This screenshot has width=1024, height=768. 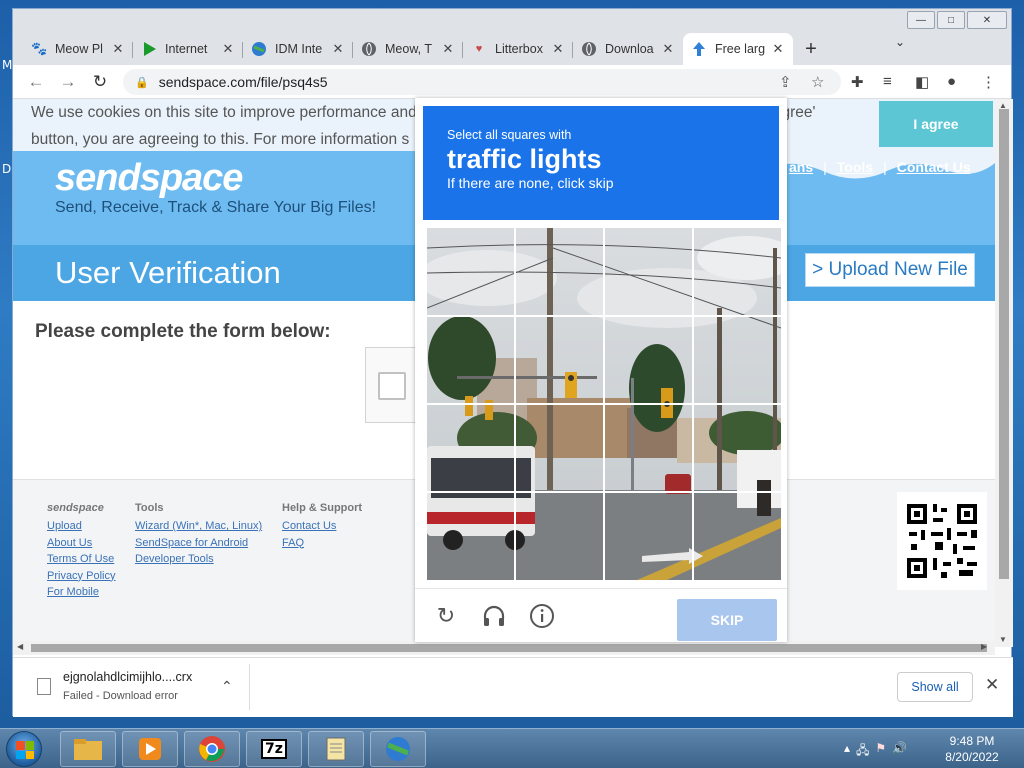 What do you see at coordinates (857, 82) in the screenshot?
I see `extensions-puzzle-icon: ✚` at bounding box center [857, 82].